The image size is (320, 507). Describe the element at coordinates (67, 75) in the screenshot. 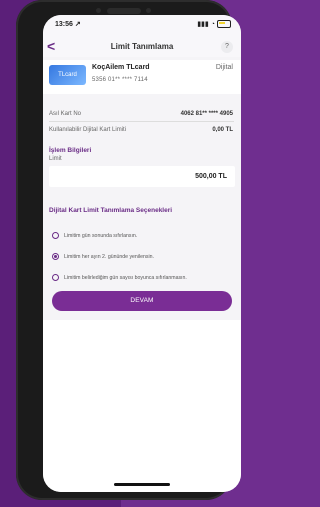

I see `card-image: TLcard` at that location.